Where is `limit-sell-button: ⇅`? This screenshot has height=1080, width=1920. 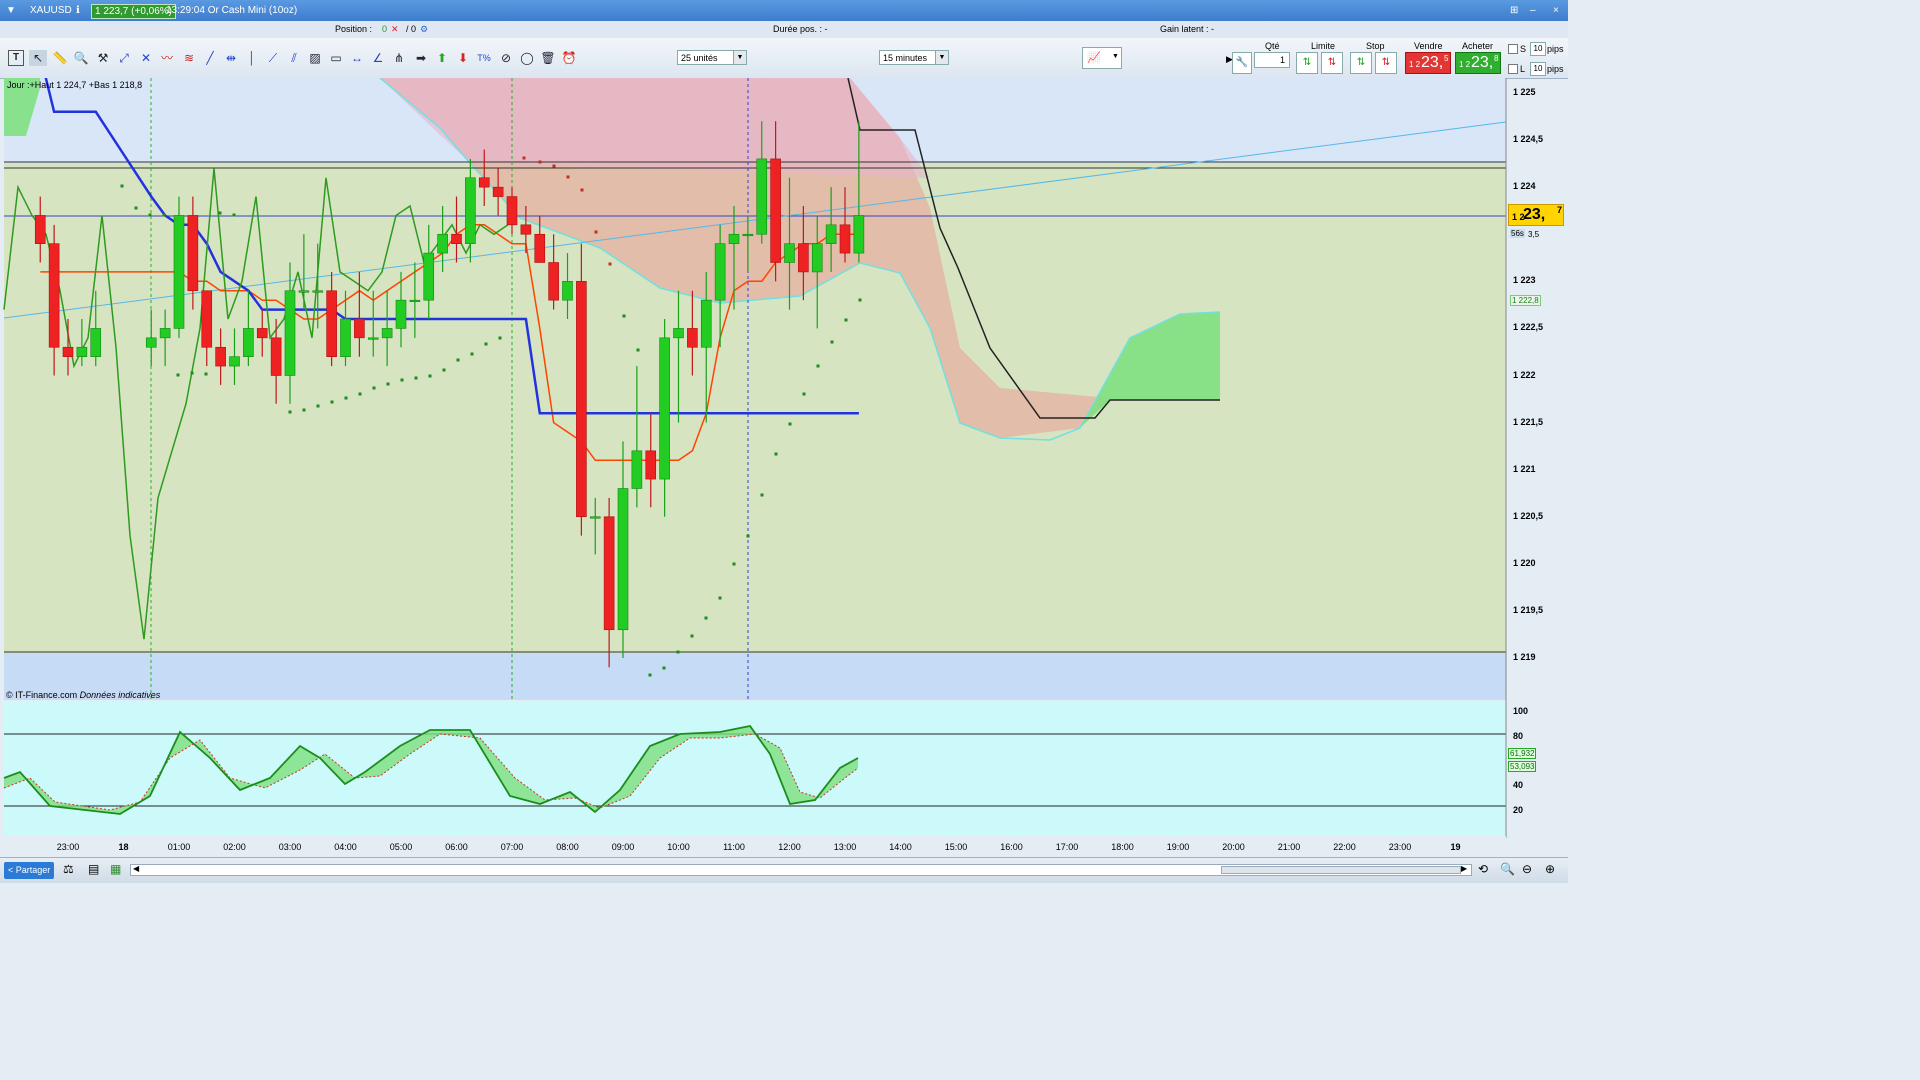
limit-sell-button: ⇅ is located at coordinates (1332, 63).